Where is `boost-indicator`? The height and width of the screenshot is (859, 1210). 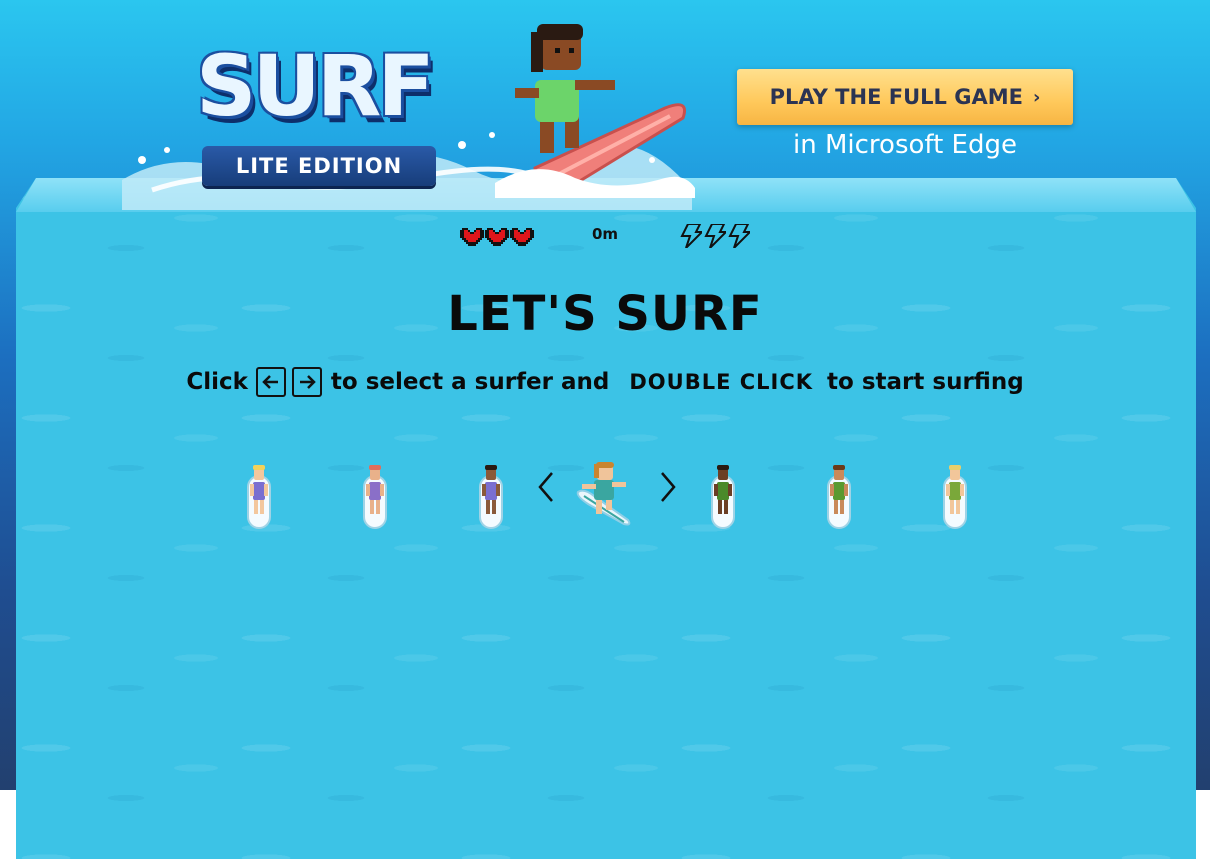
boost-indicator is located at coordinates (717, 236).